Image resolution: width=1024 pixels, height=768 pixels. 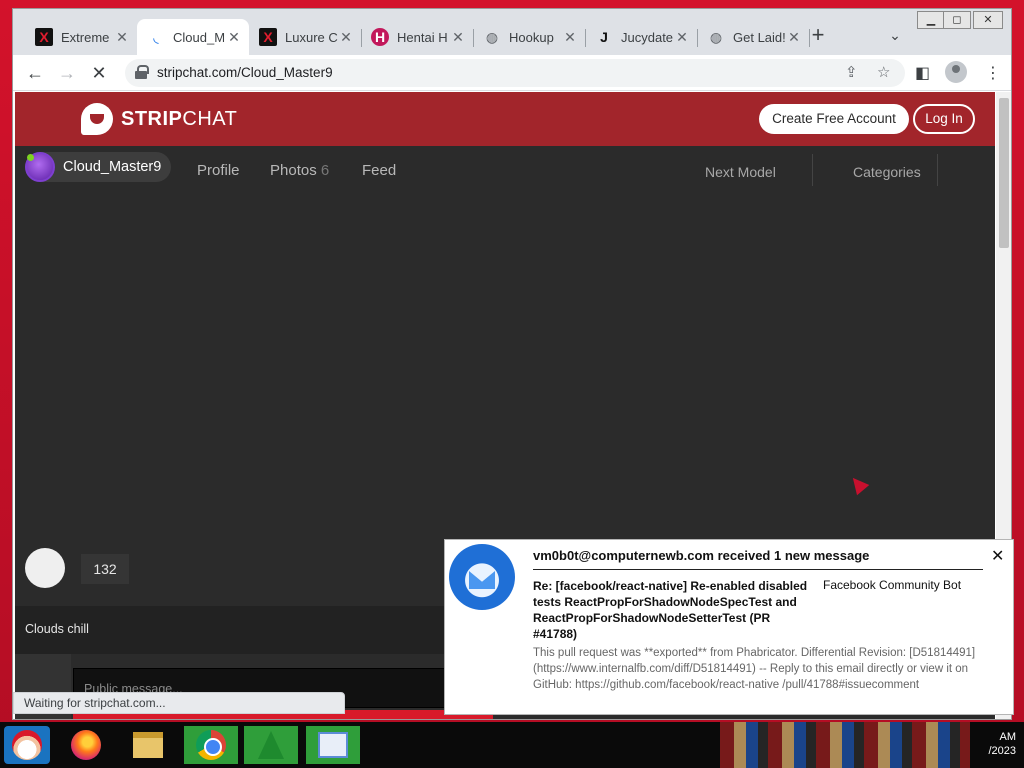 I want to click on tip-bubble-button, so click(x=45, y=568).